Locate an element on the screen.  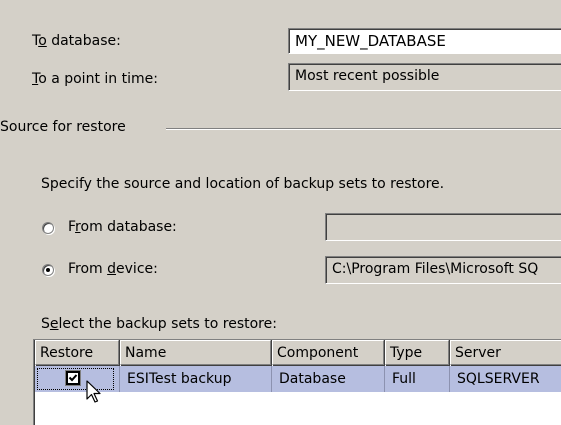
restore-cell is located at coordinates (77, 379).